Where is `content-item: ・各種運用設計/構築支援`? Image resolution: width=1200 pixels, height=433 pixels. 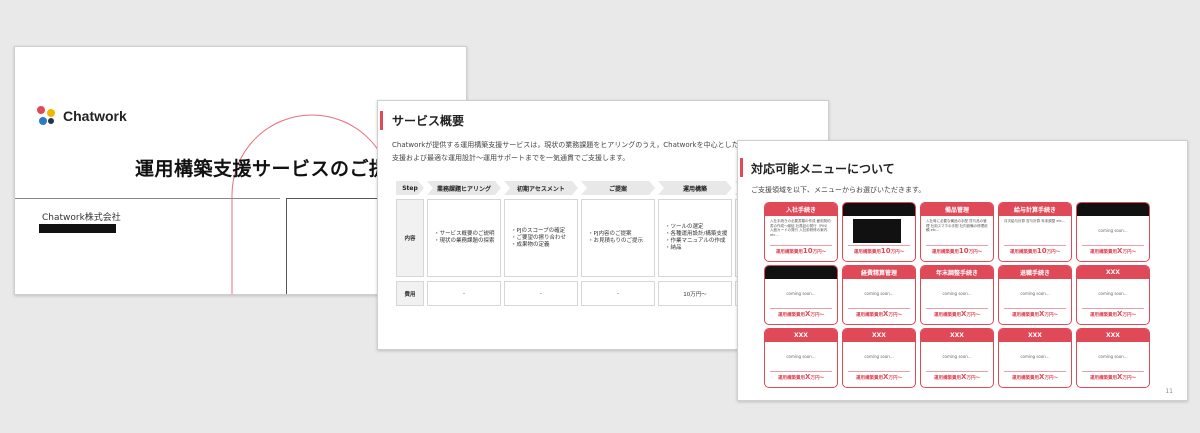
content-item: ・各種運用設計/構築支援 is located at coordinates (696, 234).